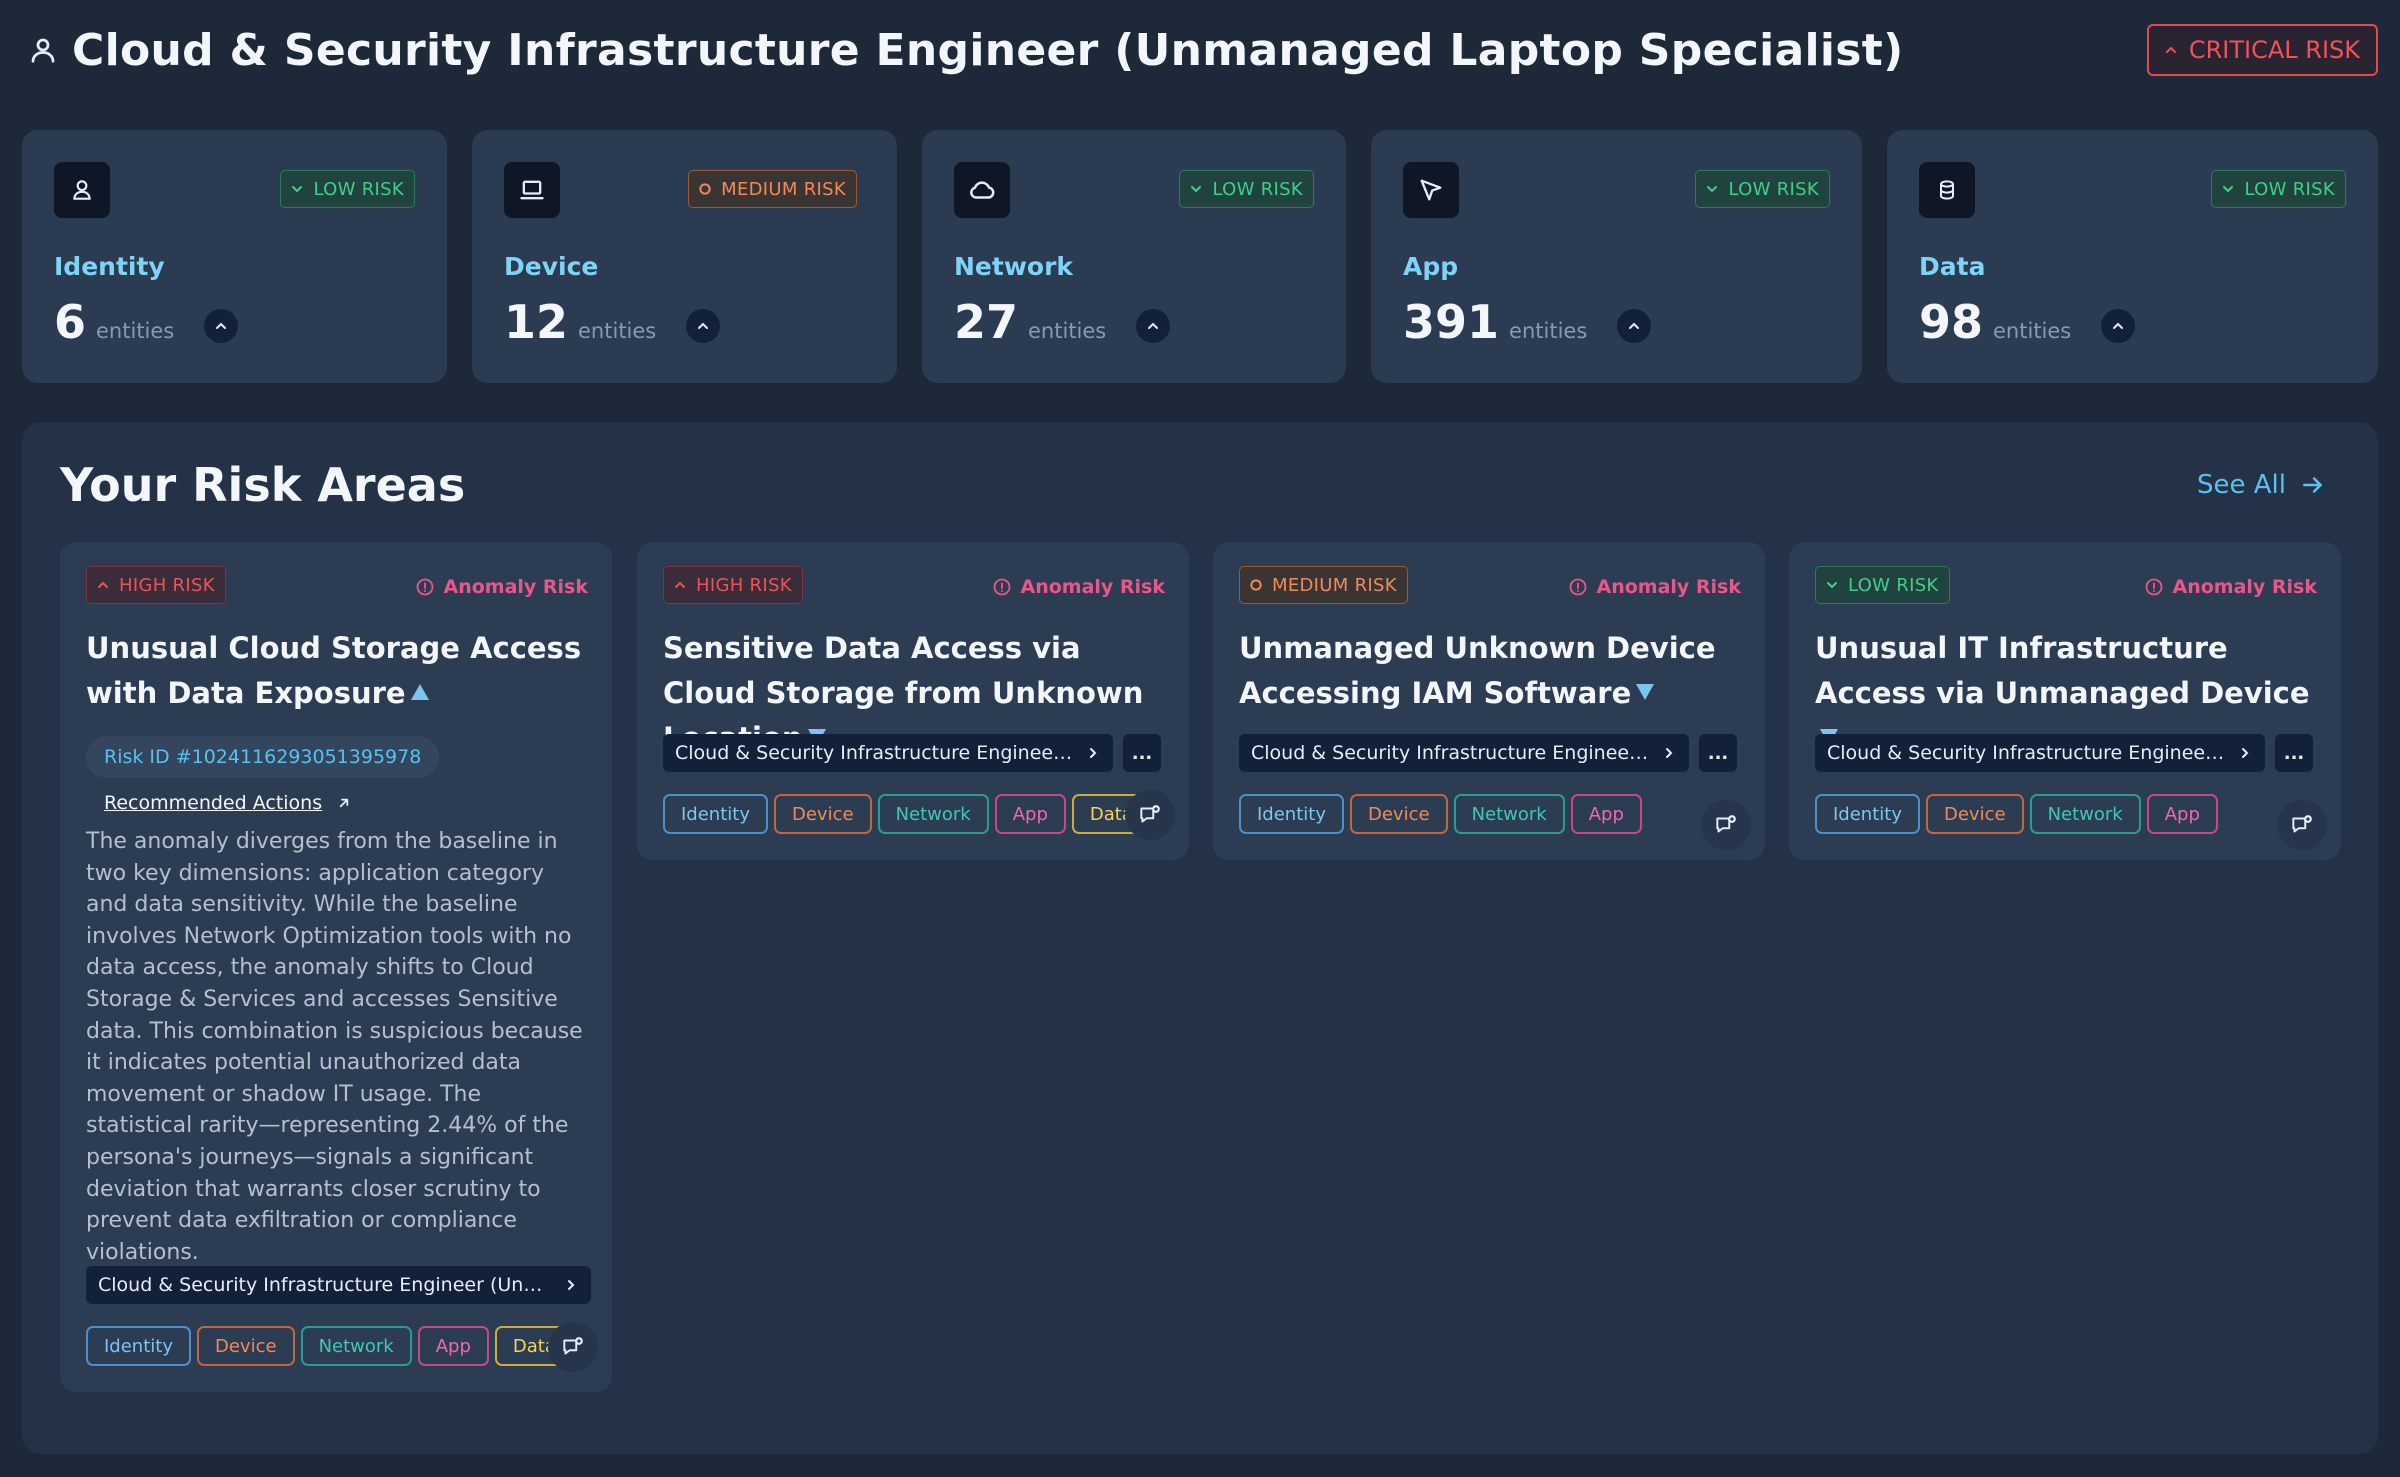 The width and height of the screenshot is (2400, 1477). Describe the element at coordinates (2132, 256) in the screenshot. I see `category-card-data: LOW RISK Data 98 entities` at that location.